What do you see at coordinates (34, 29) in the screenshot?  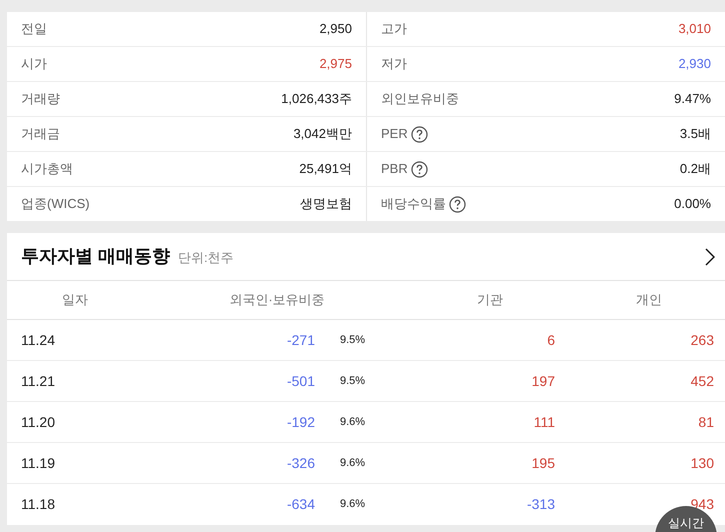 I see `field-label: 전일` at bounding box center [34, 29].